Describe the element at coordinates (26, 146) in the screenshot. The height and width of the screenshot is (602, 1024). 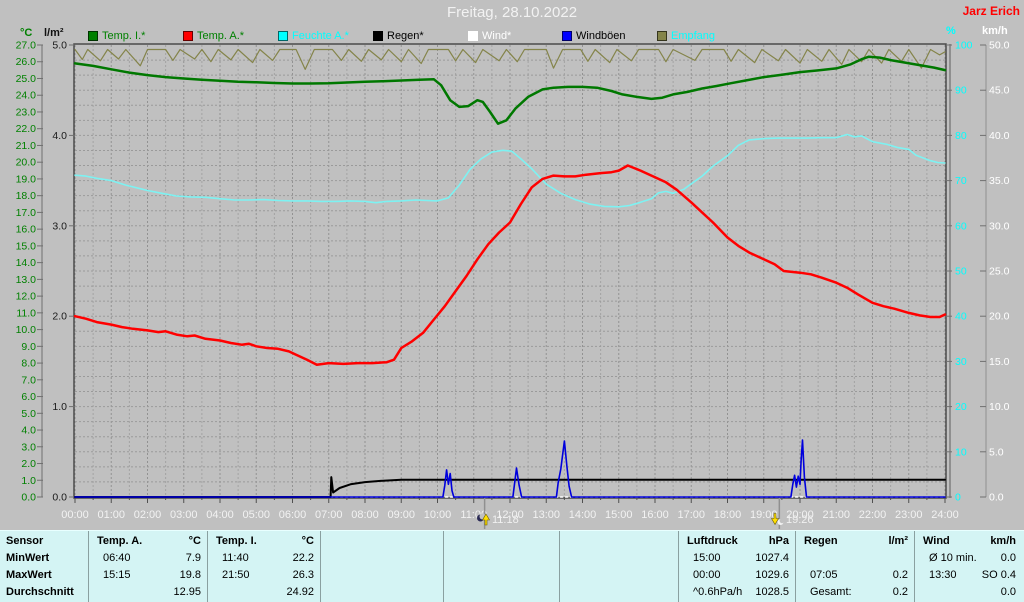
I see `axis-label-temp_c: 21.0` at that location.